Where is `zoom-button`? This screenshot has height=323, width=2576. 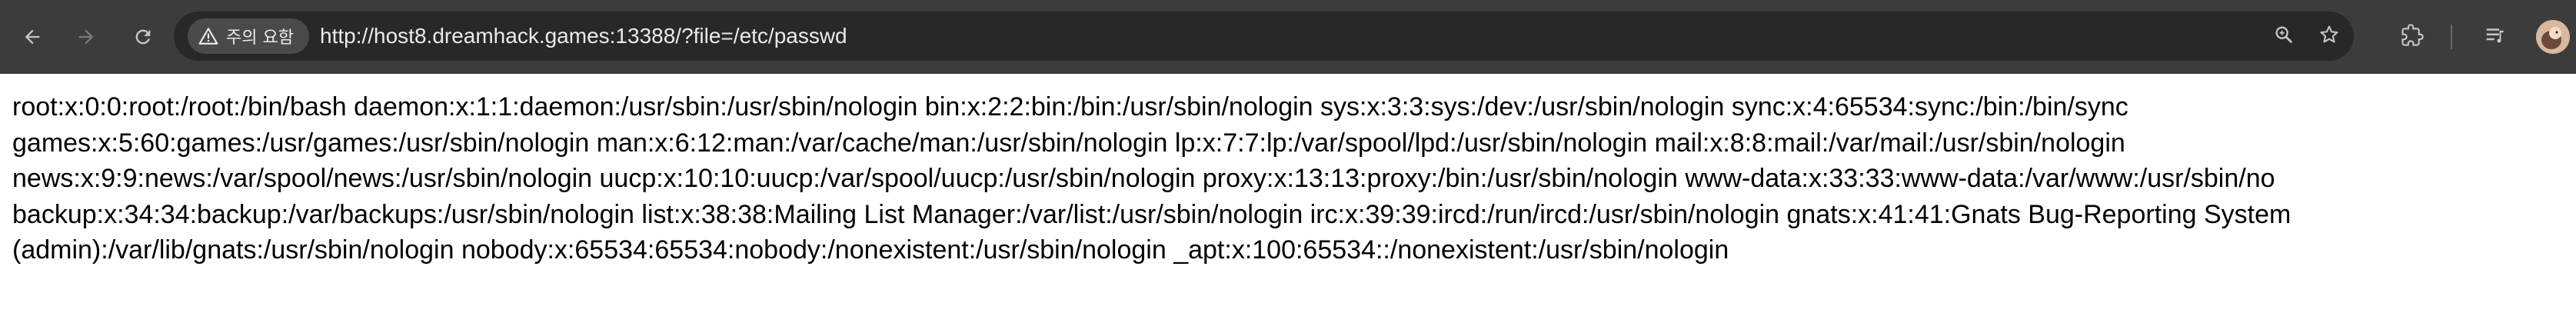 zoom-button is located at coordinates (2284, 36).